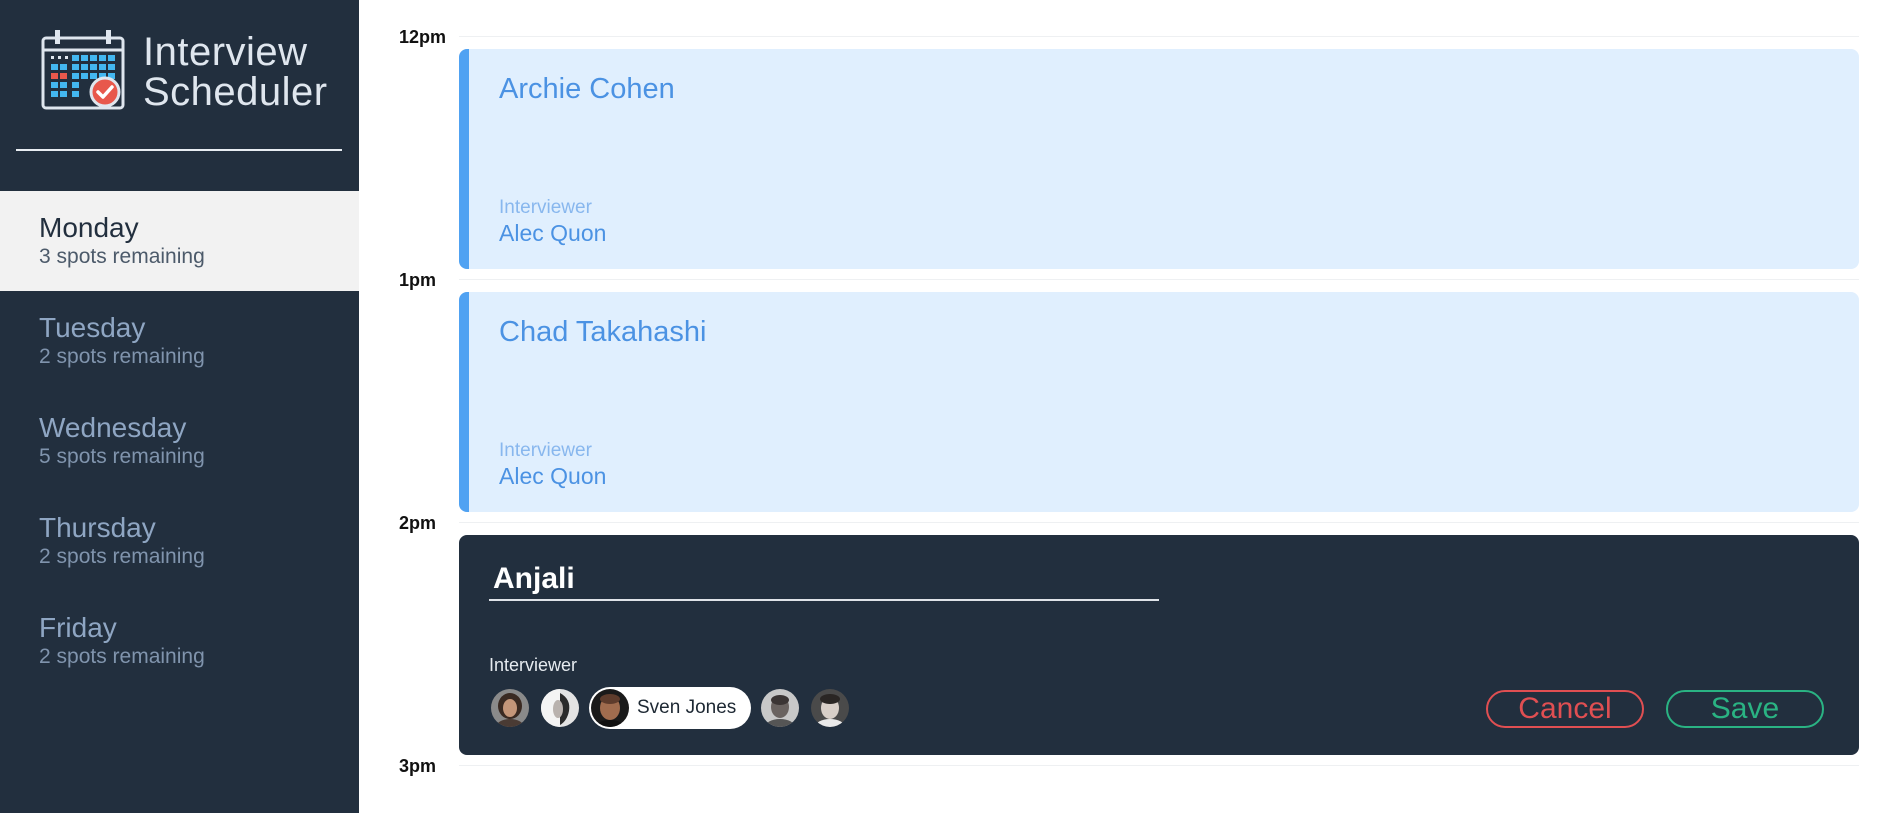 Image resolution: width=1888 pixels, height=813 pixels. What do you see at coordinates (83, 70) in the screenshot?
I see `calendar-check-icon` at bounding box center [83, 70].